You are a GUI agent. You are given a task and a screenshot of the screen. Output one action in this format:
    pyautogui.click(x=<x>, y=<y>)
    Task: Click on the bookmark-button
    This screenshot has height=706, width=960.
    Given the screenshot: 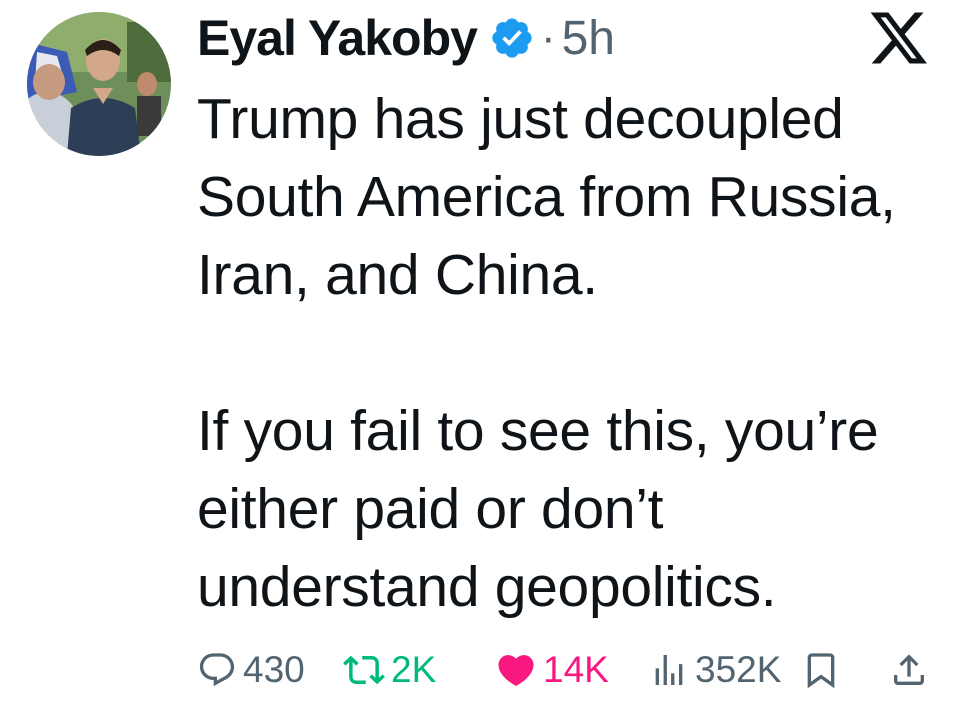 What is the action you would take?
    pyautogui.click(x=821, y=670)
    